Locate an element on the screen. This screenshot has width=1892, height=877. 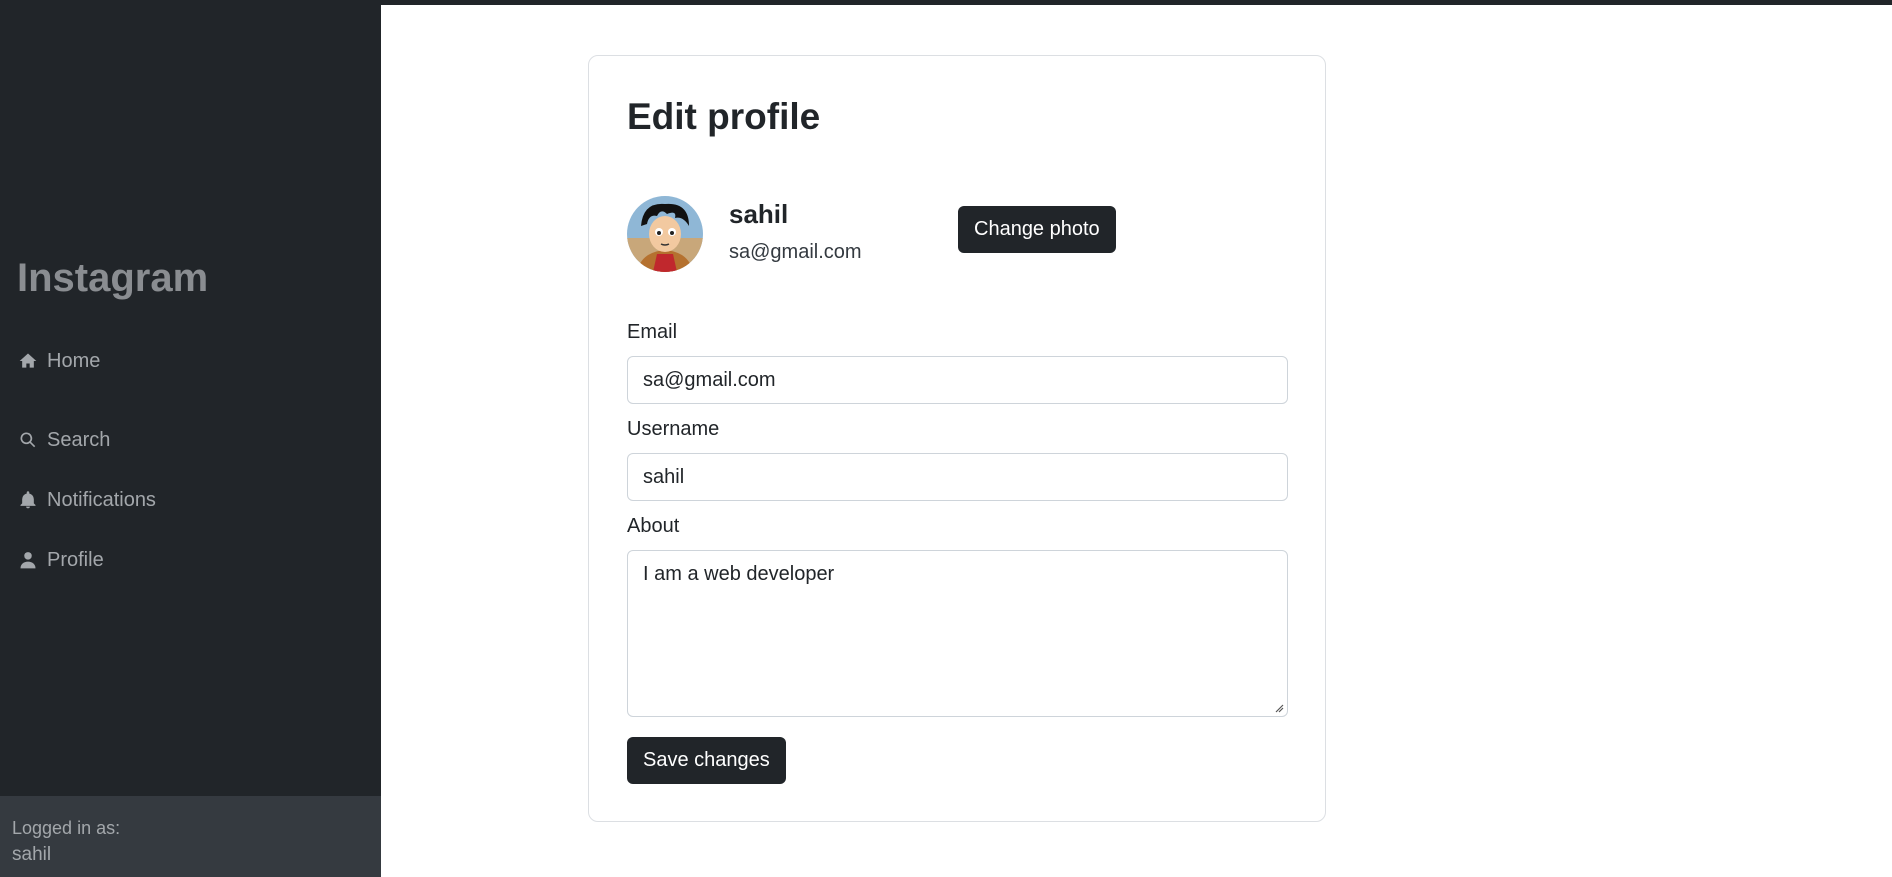
sidebar-item-search: Search is located at coordinates (63, 440).